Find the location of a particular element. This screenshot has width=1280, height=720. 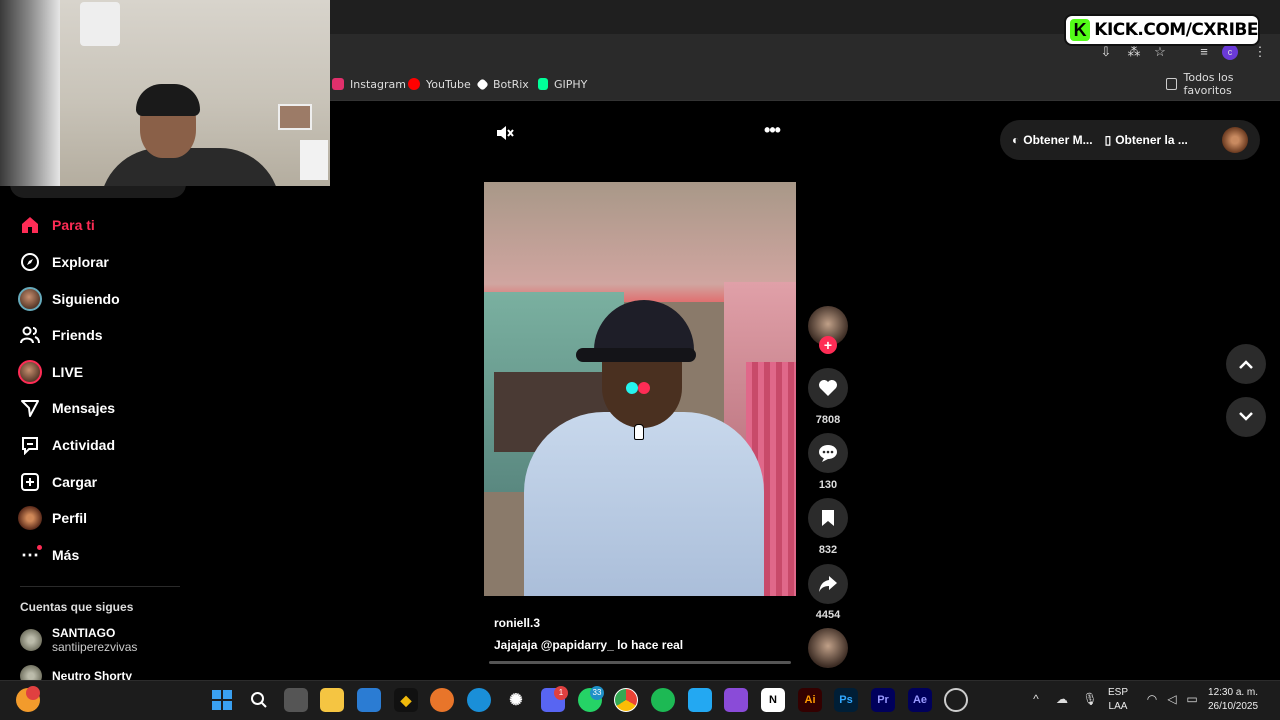

media-icon: ≡ is located at coordinates (1204, 52).